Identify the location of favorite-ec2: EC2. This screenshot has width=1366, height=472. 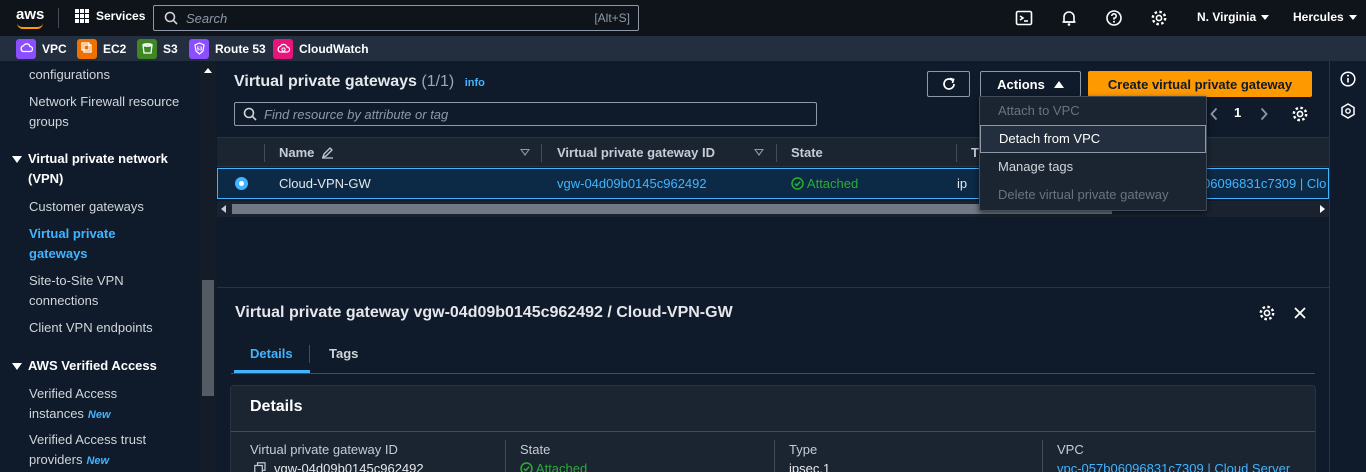
(101, 48).